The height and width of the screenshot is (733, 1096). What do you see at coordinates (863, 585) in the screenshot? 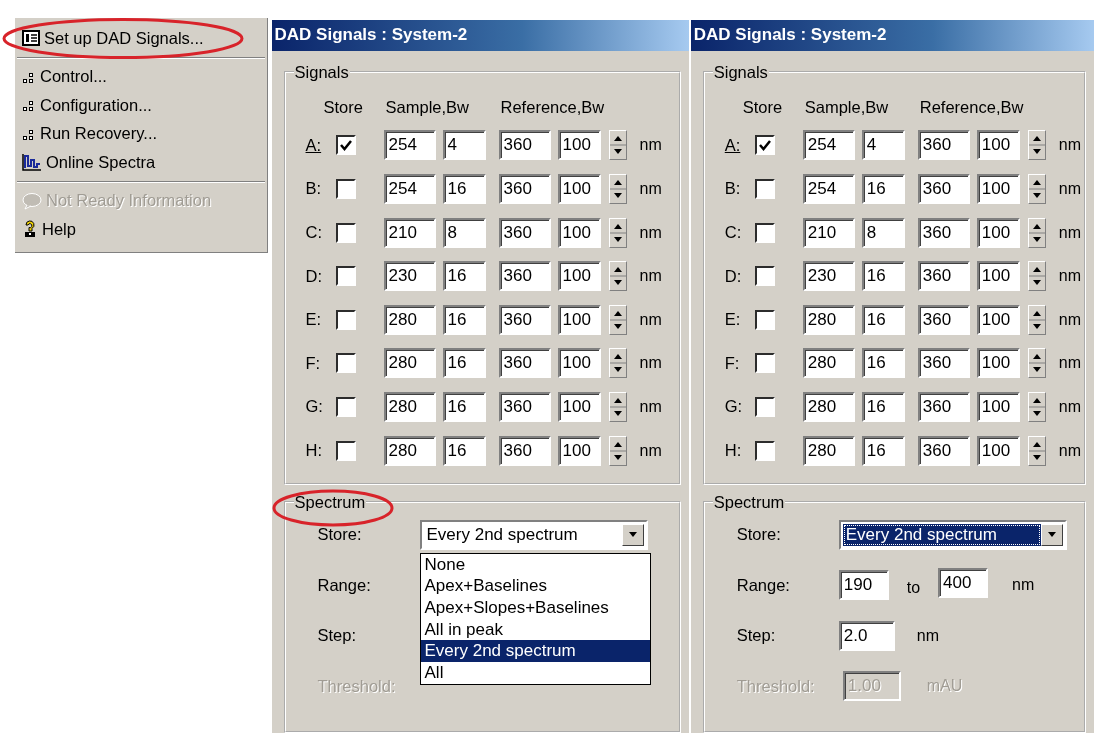
I see `range-start-field: 190` at bounding box center [863, 585].